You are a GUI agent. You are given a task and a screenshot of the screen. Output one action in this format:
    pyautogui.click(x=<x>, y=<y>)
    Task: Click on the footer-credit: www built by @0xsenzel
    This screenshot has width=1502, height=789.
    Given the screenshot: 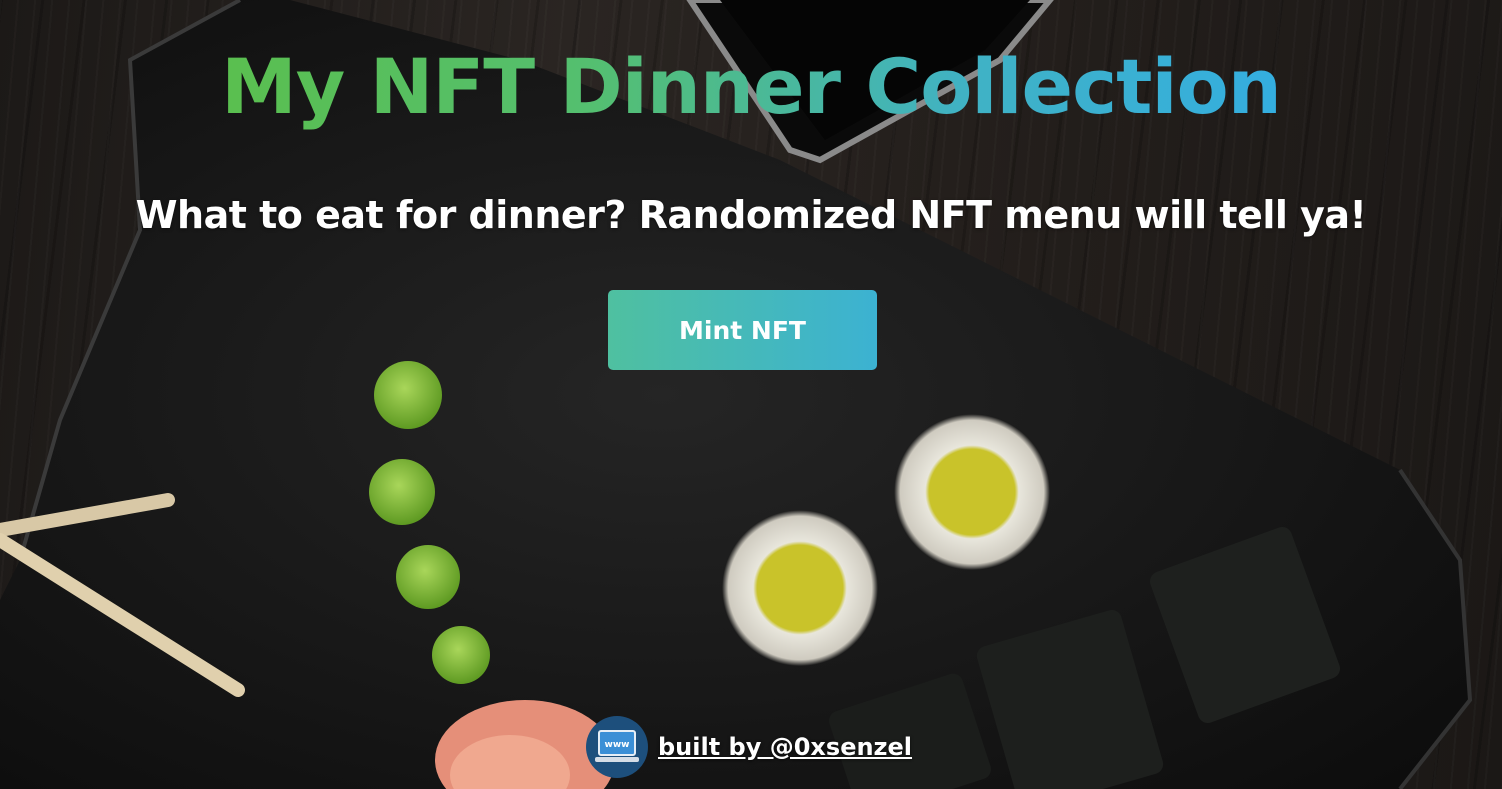 What is the action you would take?
    pyautogui.click(x=749, y=747)
    